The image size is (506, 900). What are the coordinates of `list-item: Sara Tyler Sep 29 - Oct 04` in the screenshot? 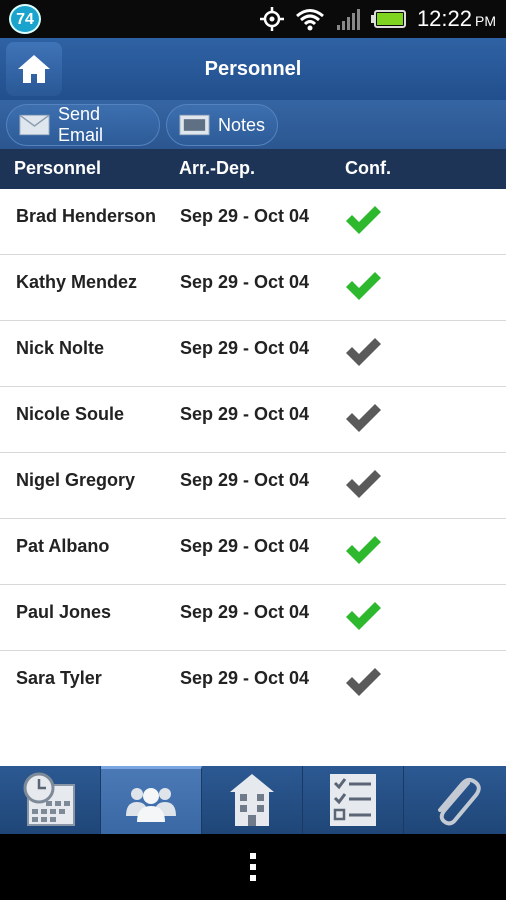 It's located at (253, 684).